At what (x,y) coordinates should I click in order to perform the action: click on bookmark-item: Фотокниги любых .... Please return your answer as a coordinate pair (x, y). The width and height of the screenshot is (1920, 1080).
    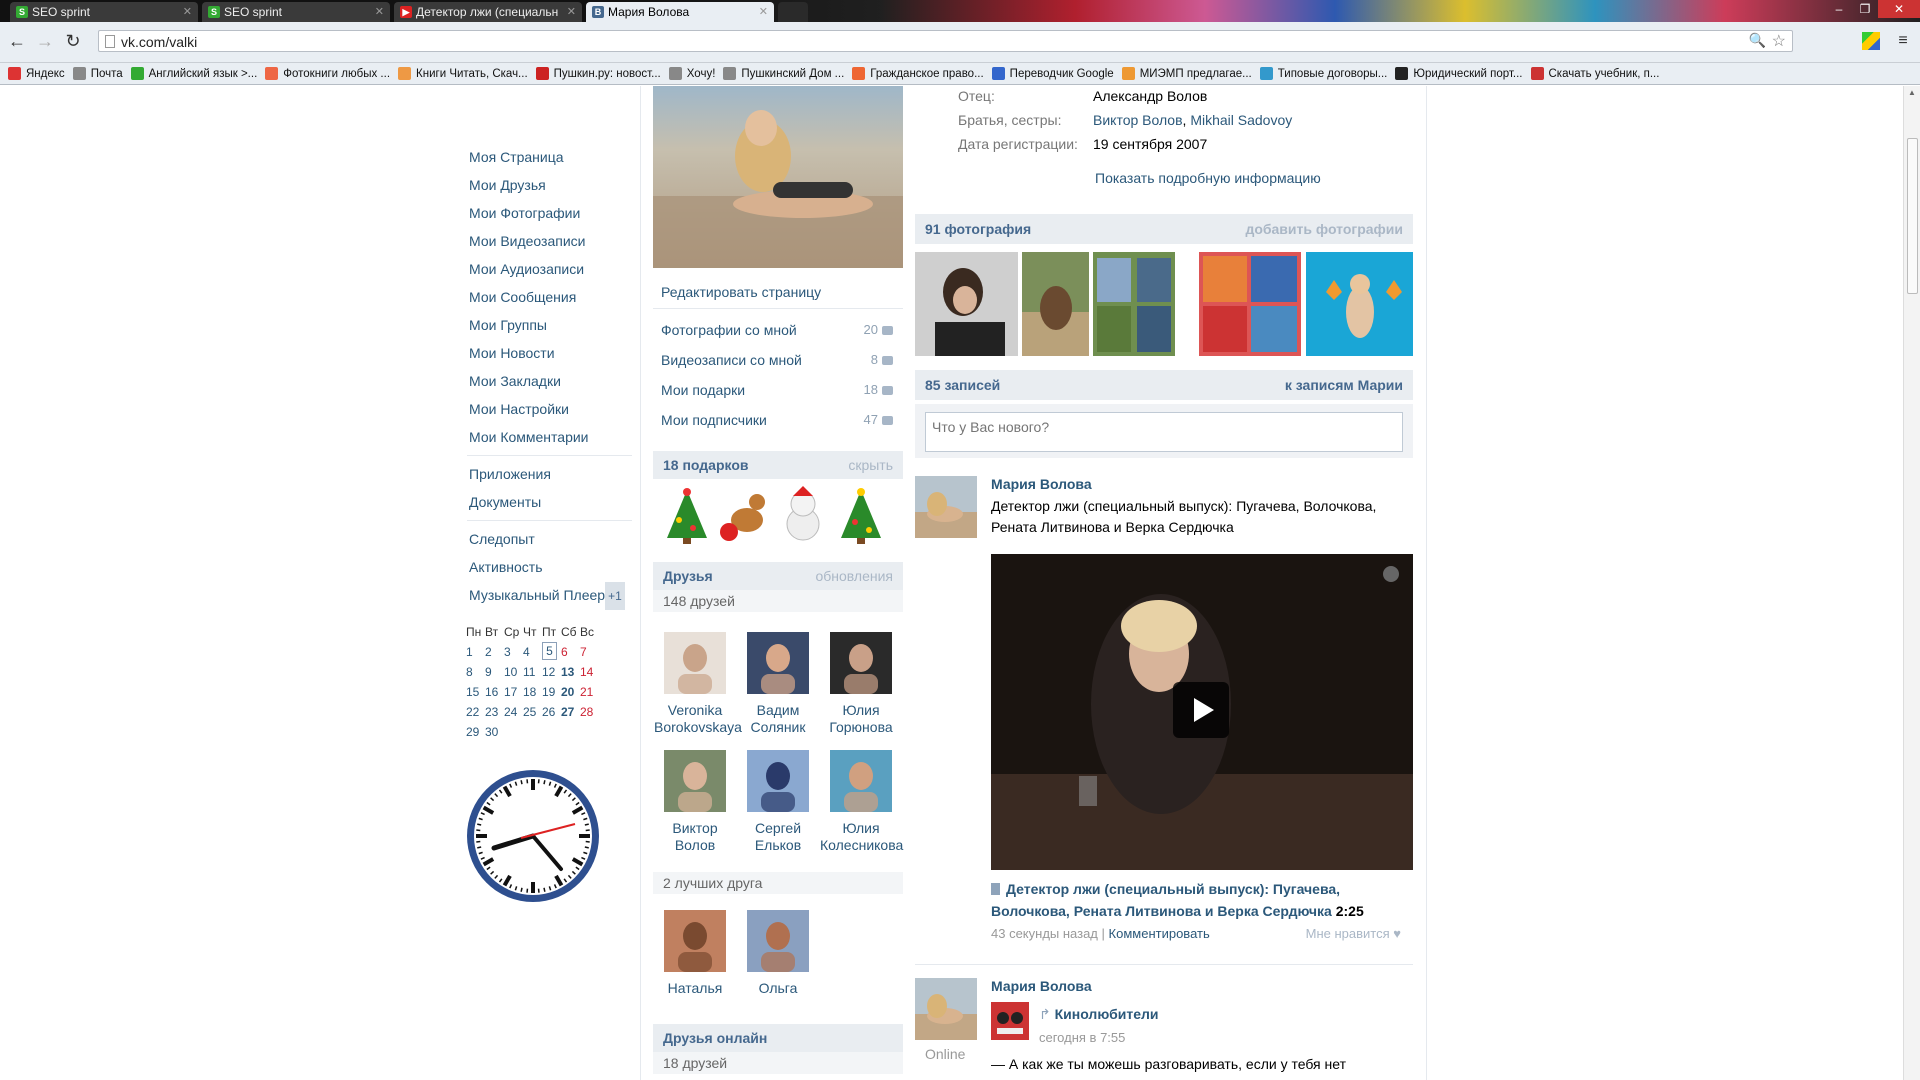
    Looking at the image, I should click on (327, 73).